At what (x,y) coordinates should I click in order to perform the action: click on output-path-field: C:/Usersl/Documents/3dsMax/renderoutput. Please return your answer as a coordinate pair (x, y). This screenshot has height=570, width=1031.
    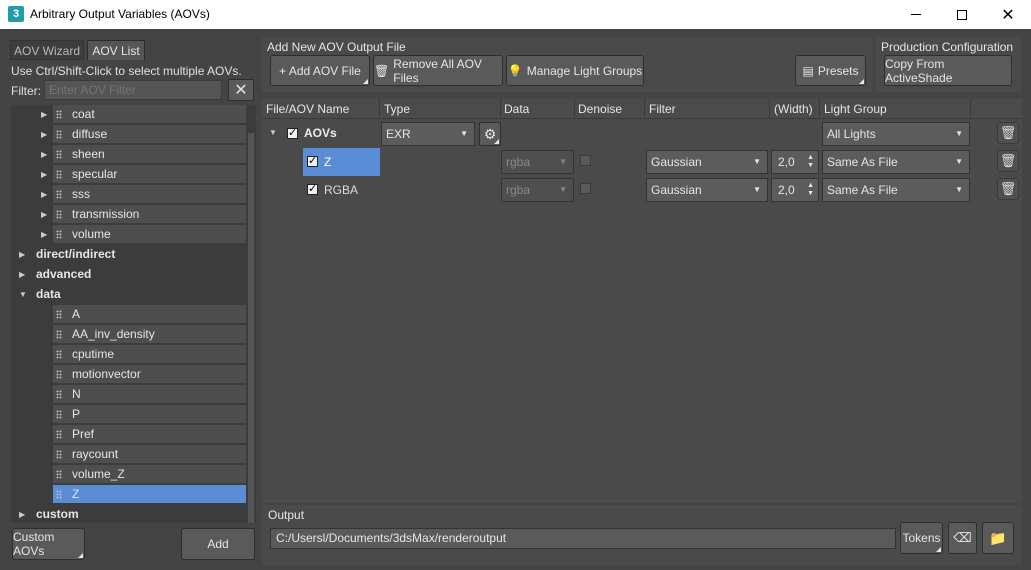
    Looking at the image, I should click on (583, 538).